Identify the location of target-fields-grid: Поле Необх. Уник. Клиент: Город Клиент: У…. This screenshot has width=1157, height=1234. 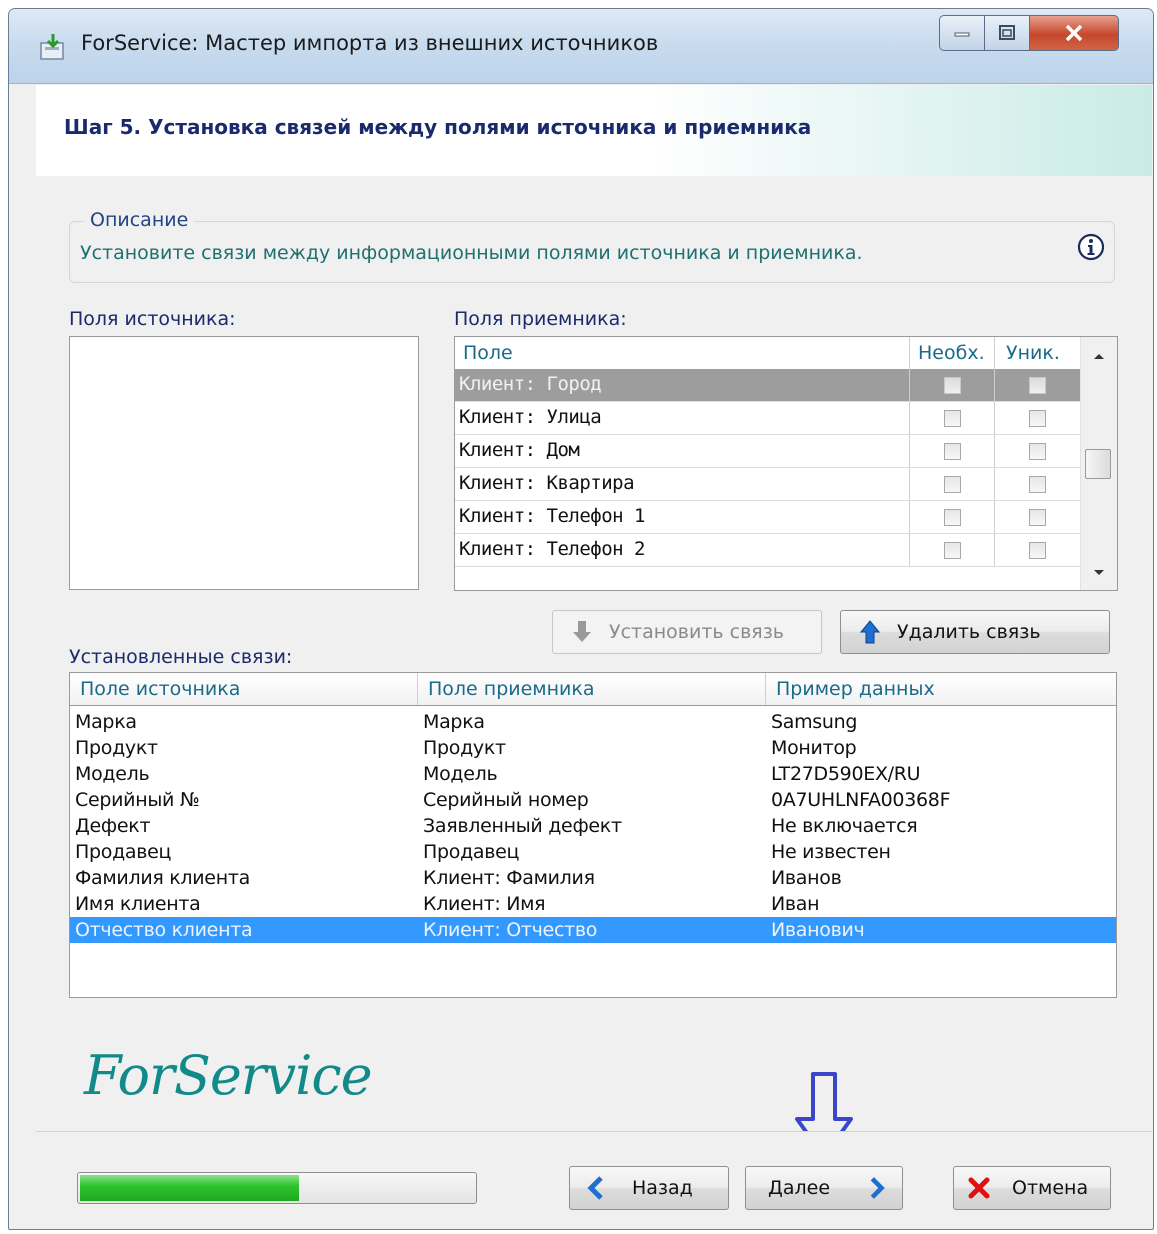
(786, 463).